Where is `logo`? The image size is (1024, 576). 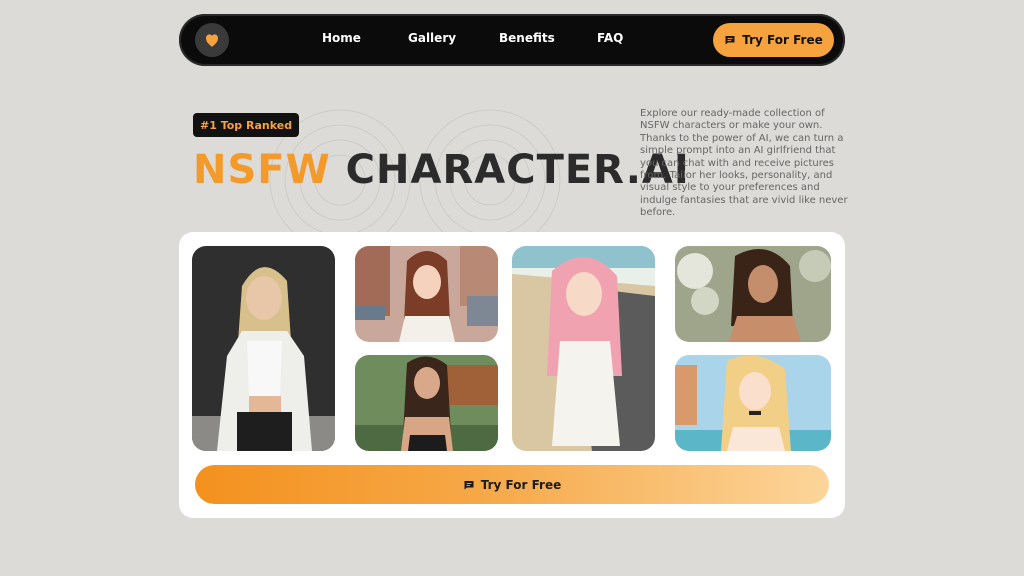
logo is located at coordinates (212, 40).